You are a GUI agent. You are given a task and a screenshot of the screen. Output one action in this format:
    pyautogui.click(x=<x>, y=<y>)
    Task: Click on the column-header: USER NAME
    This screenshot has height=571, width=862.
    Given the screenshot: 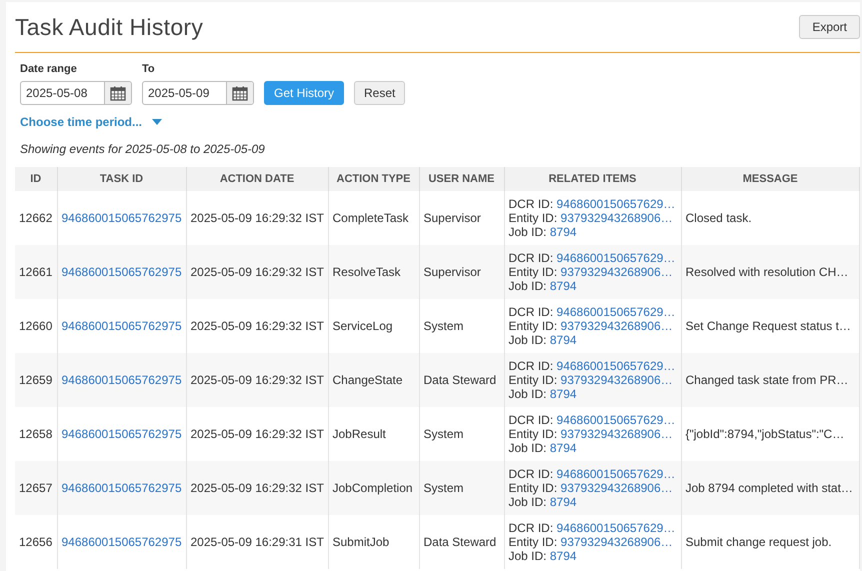 What is the action you would take?
    pyautogui.click(x=461, y=179)
    